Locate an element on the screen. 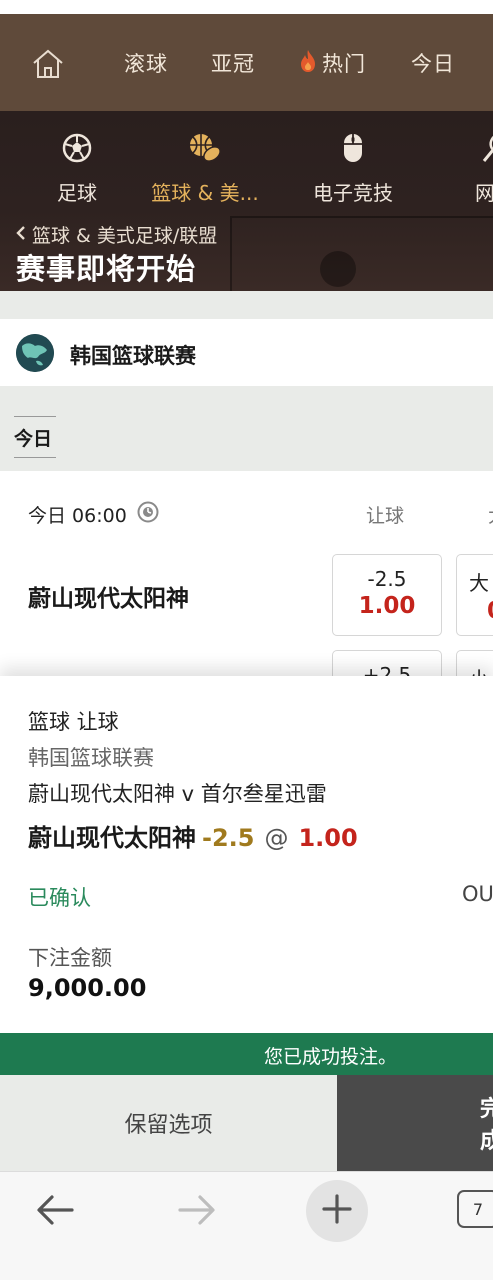  bet-league: 韩国篮球联赛 is located at coordinates (91, 758).